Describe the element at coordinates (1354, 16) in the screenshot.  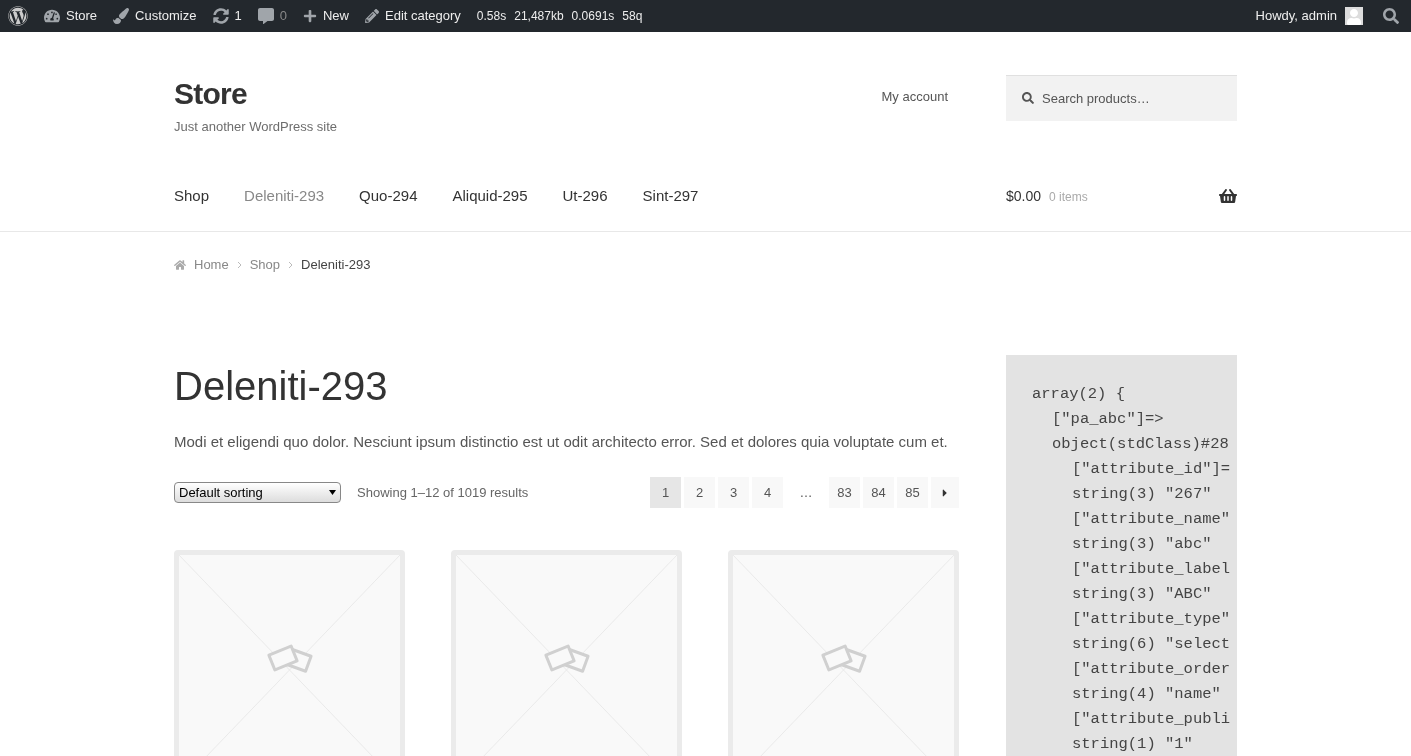
I see `avatar-icon` at that location.